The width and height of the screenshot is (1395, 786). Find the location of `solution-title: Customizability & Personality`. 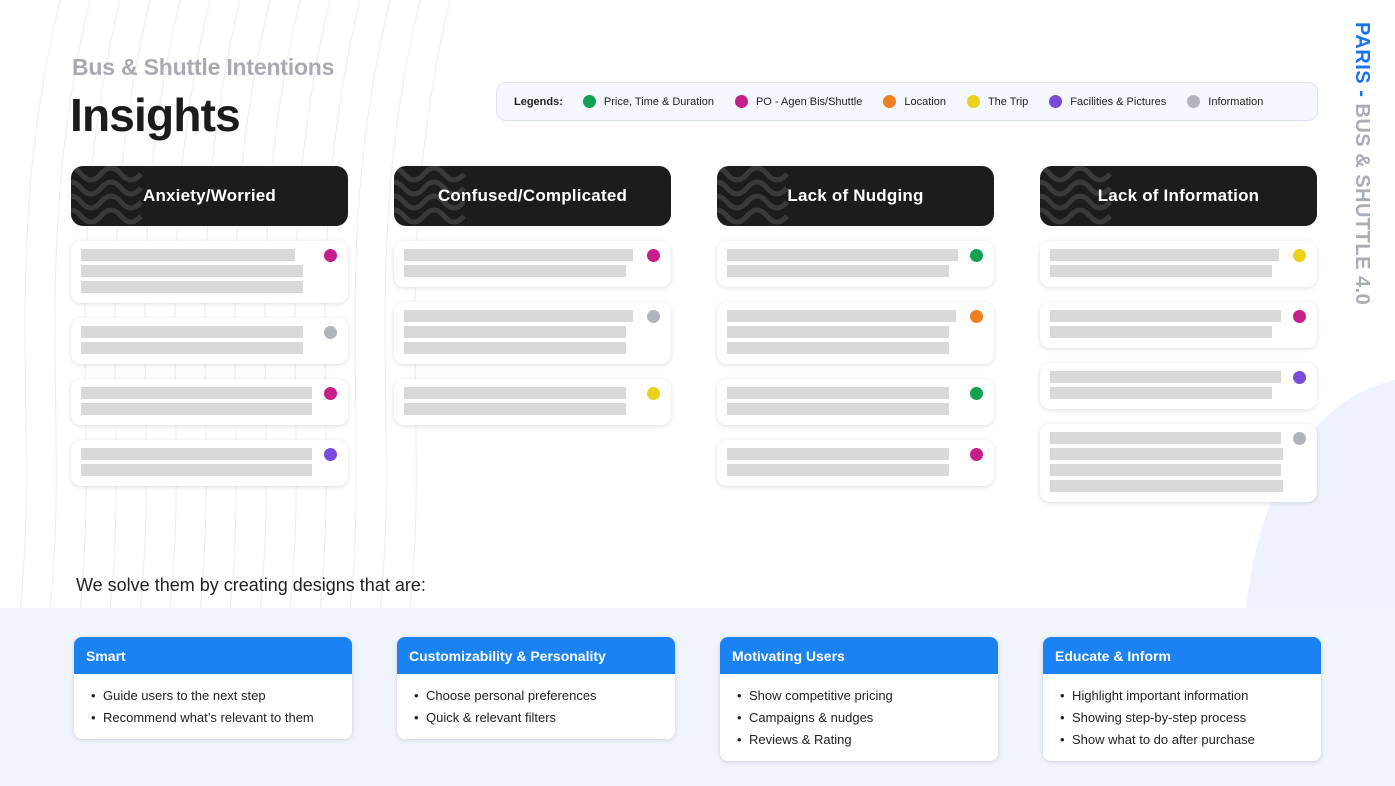

solution-title: Customizability & Personality is located at coordinates (536, 655).